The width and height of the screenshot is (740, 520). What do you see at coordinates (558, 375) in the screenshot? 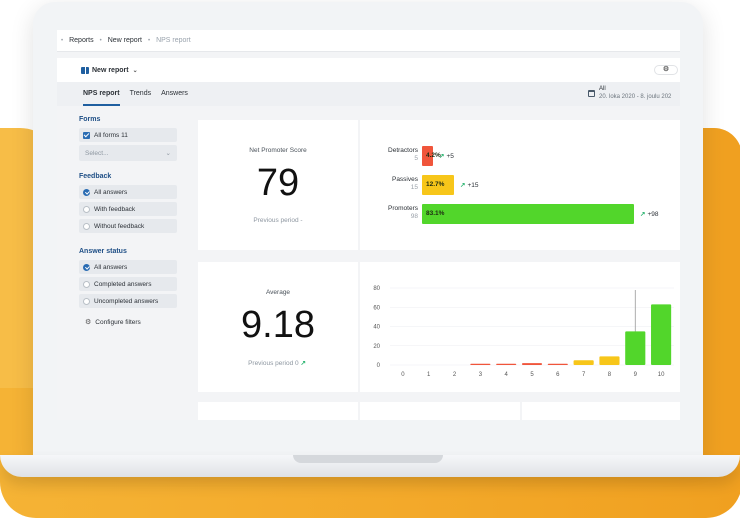
I see `x-tick-label: 6` at bounding box center [558, 375].